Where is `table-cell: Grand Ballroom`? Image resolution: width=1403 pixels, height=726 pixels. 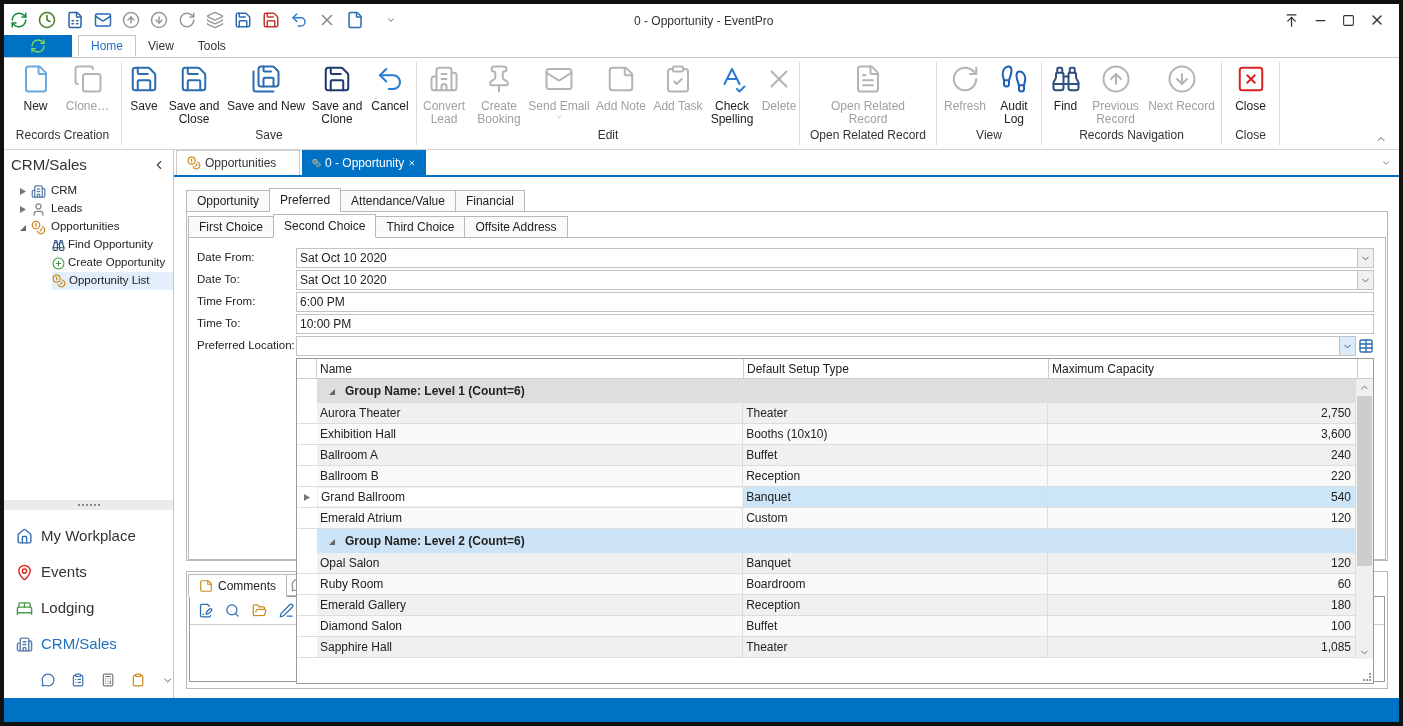 table-cell: Grand Ballroom is located at coordinates (530, 497).